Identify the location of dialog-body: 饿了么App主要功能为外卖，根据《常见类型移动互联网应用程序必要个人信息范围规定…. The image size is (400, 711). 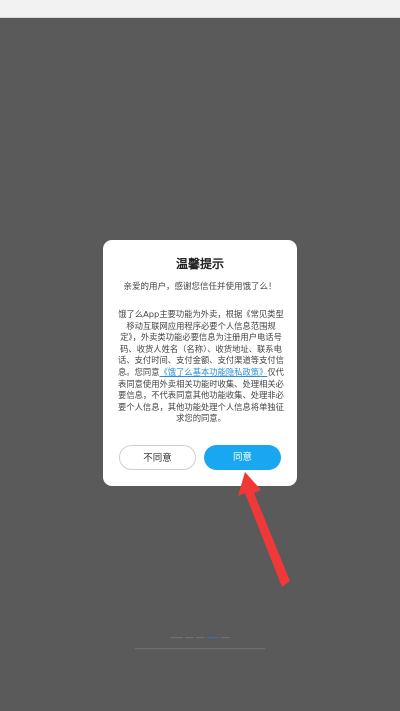
(201, 367).